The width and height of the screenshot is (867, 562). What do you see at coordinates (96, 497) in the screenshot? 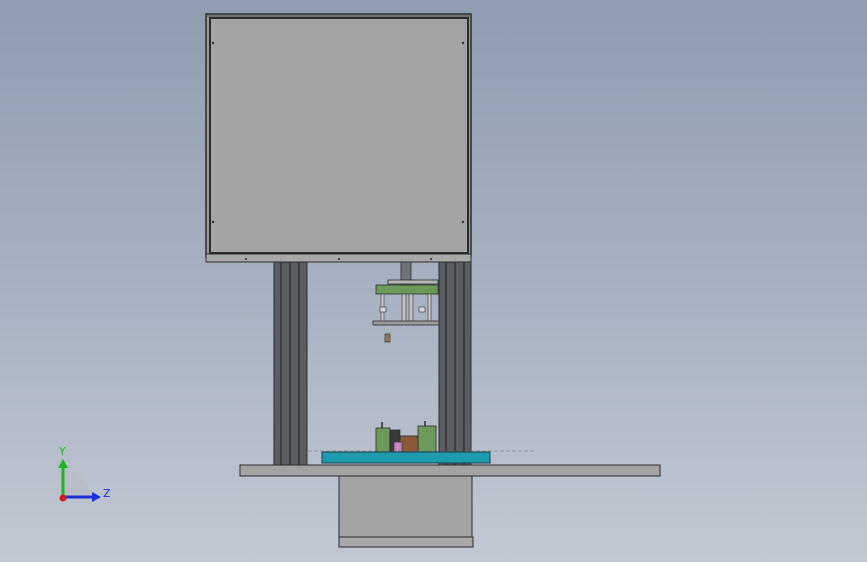
I see `triad-z-arrowhead` at bounding box center [96, 497].